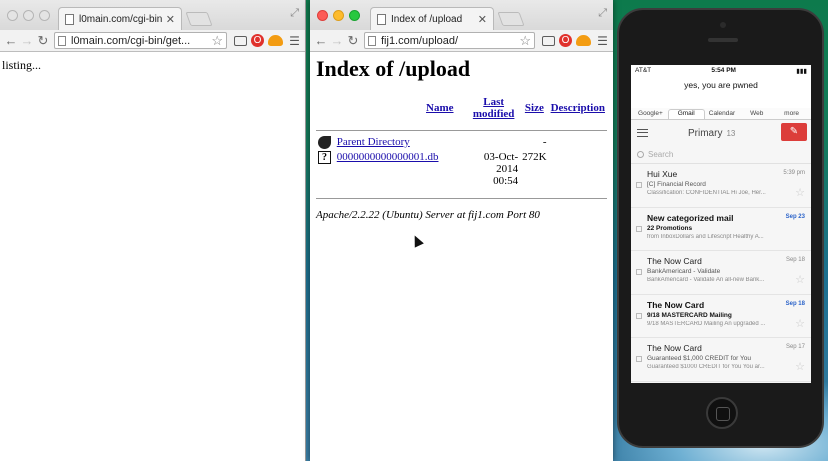 This screenshot has height=461, width=828. I want to click on folder-name: Primary, so click(705, 133).